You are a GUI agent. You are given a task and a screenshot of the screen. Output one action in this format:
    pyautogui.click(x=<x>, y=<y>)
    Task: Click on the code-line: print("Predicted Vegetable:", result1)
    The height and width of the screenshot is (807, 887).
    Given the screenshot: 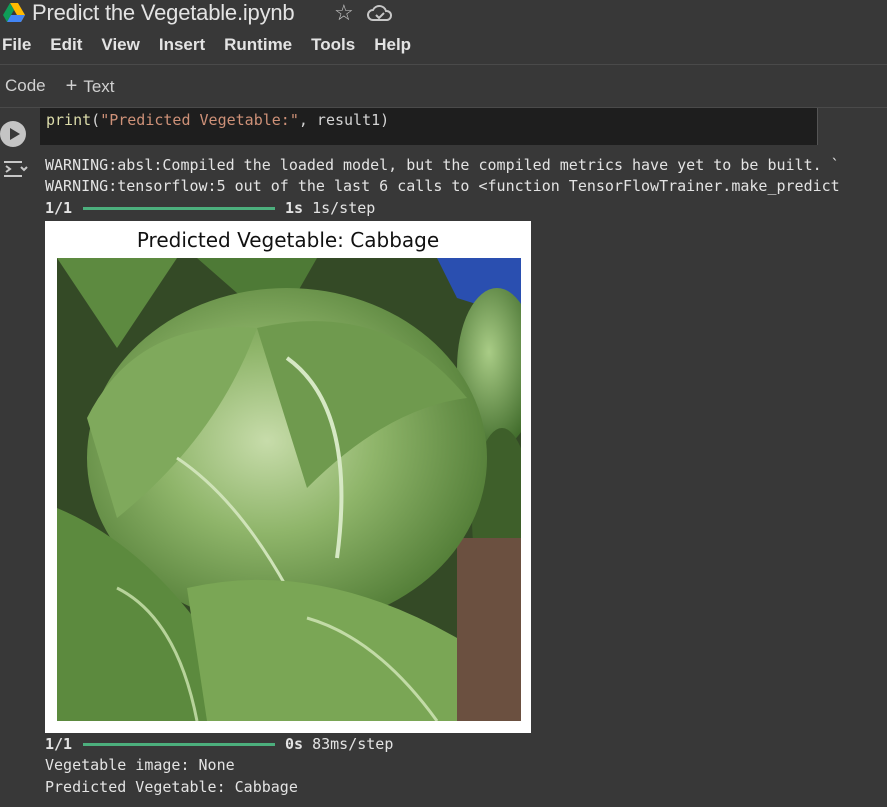 What is the action you would take?
    pyautogui.click(x=217, y=120)
    